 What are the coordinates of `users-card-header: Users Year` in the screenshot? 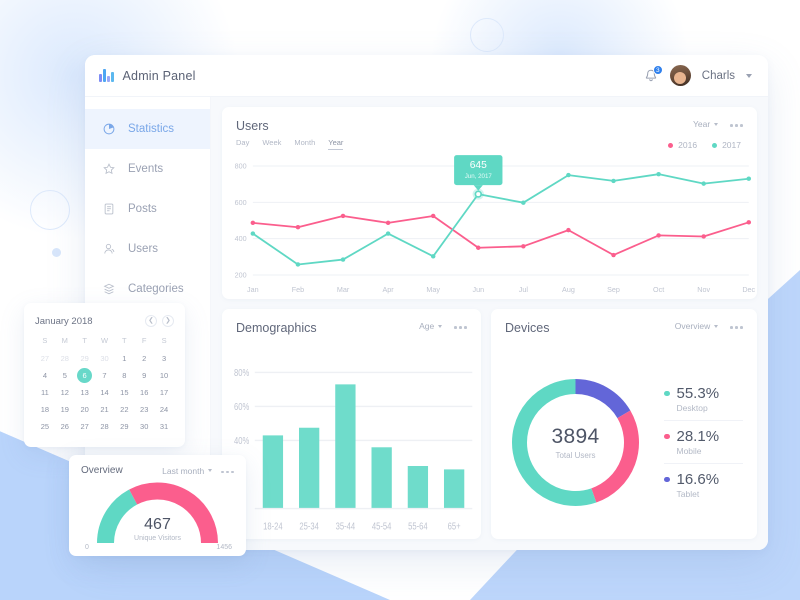 It's located at (489, 120).